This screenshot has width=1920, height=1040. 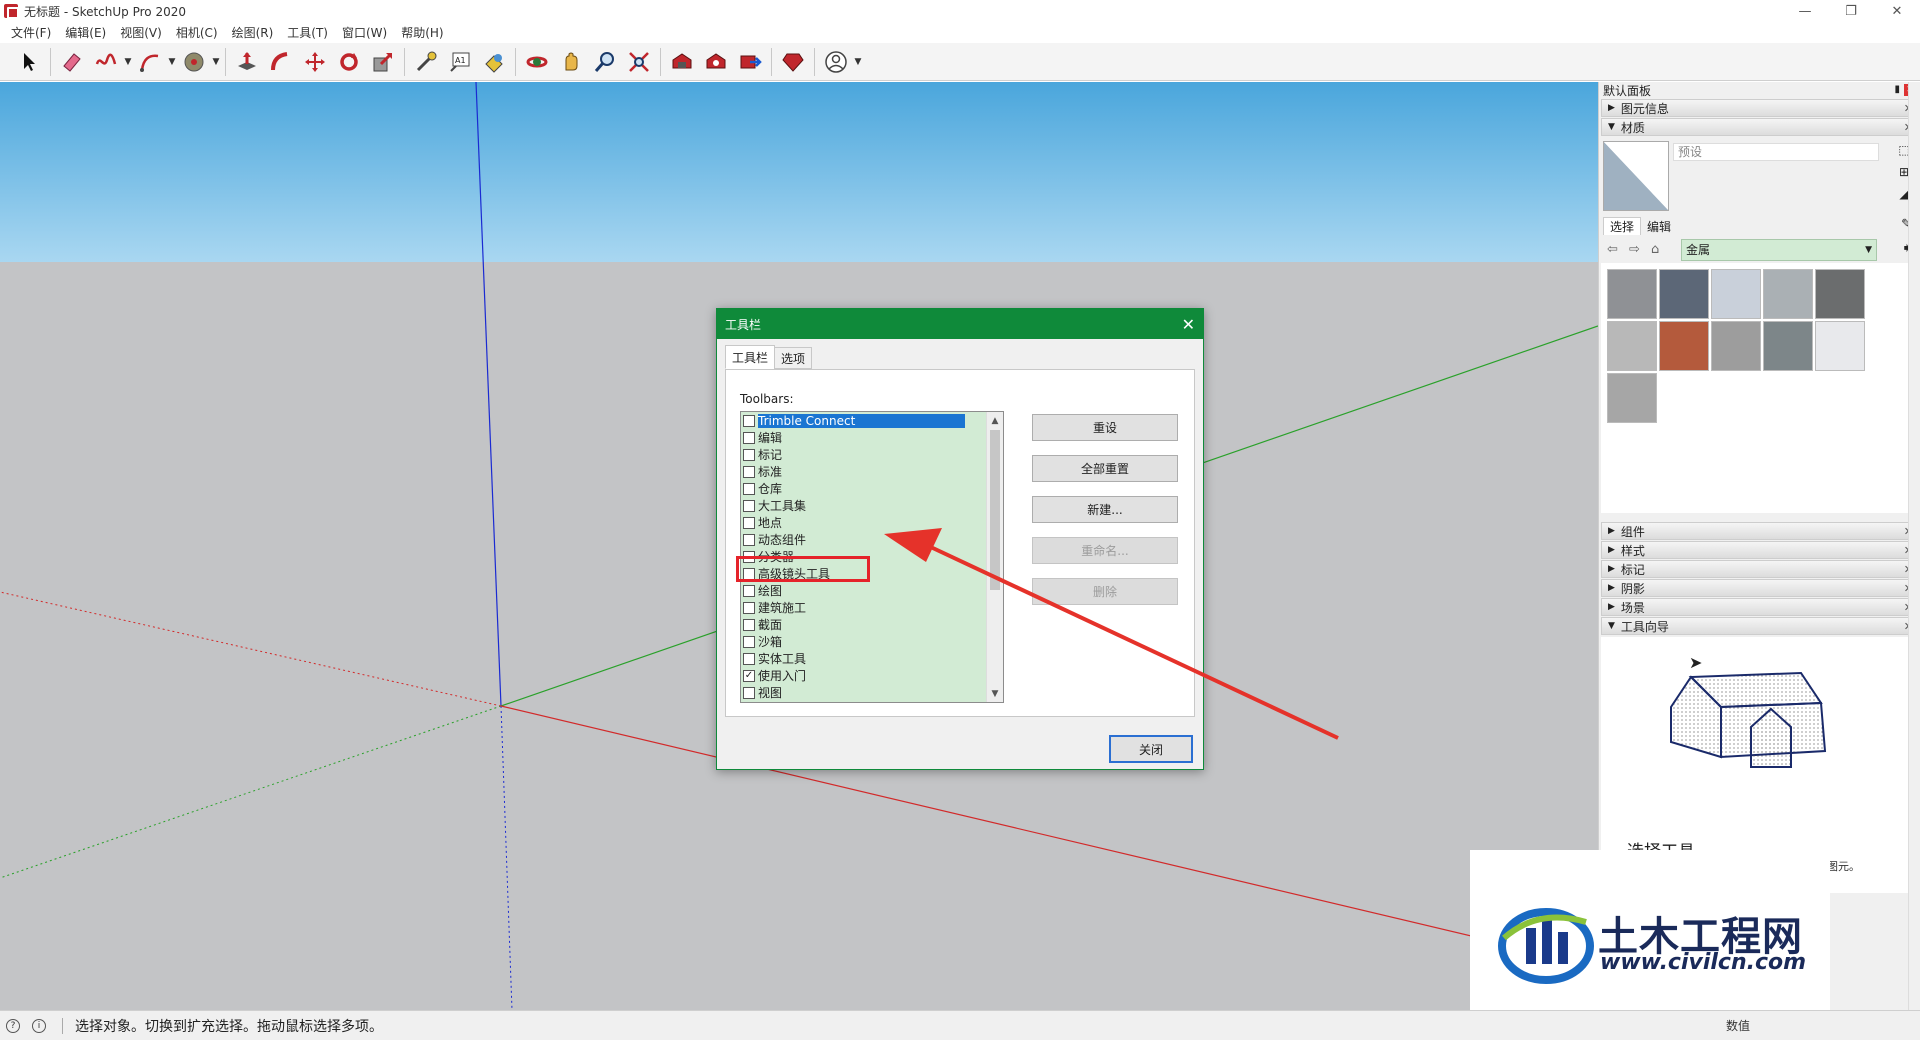 I want to click on eraser-tool-button, so click(x=72, y=62).